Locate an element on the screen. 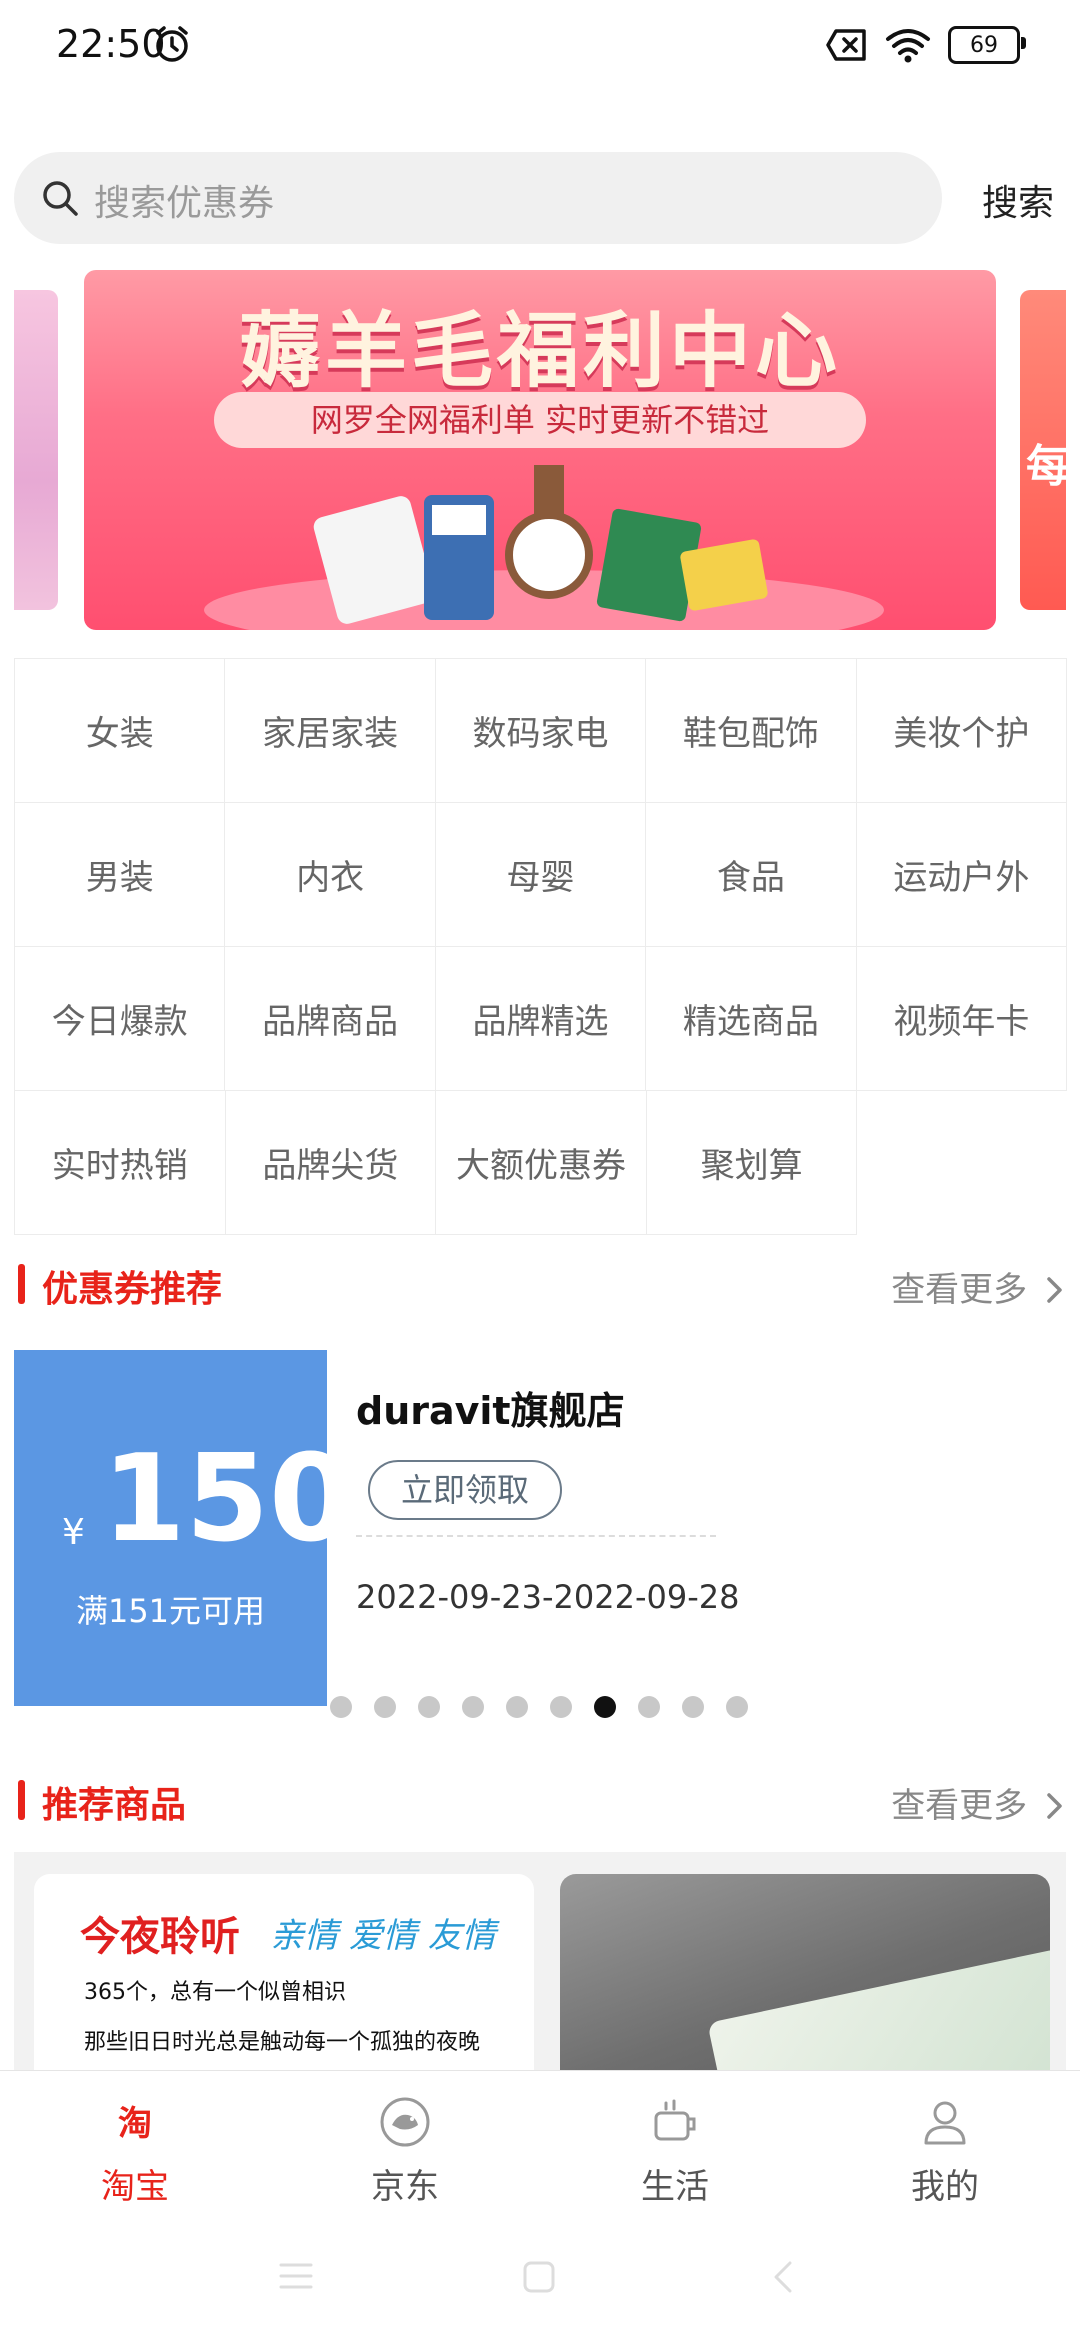  nav-item-jd: 京东 is located at coordinates (405, 2146).